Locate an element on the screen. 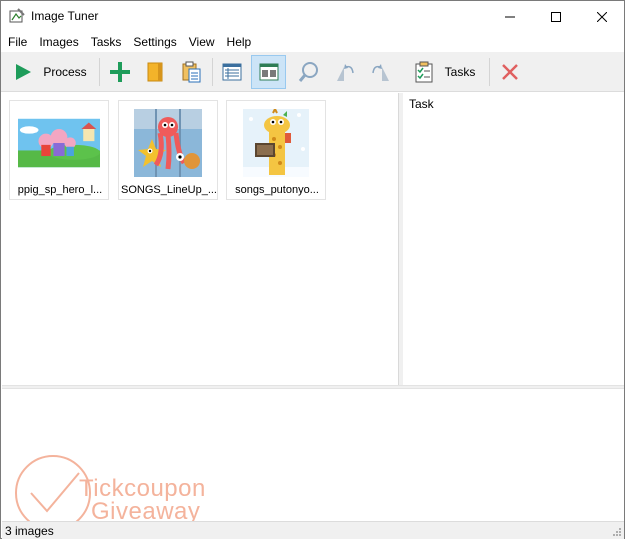 Image resolution: width=625 pixels, height=539 pixels. minimize-button is located at coordinates (510, 16).